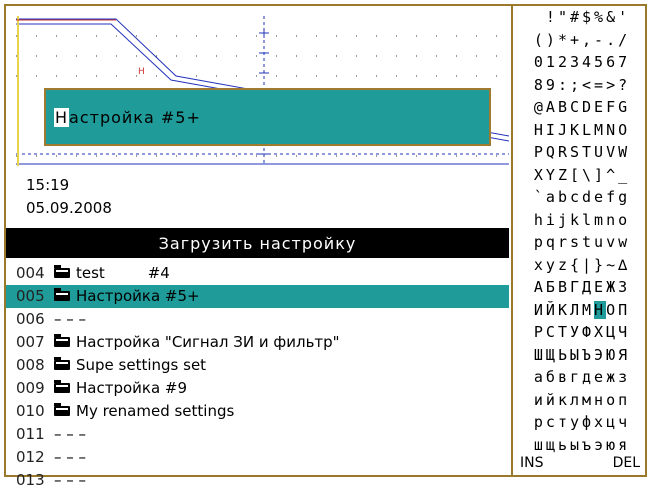 Image resolution: width=653 pixels, height=492 pixels. Describe the element at coordinates (600, 355) in the screenshot. I see `palette-char: Э` at that location.